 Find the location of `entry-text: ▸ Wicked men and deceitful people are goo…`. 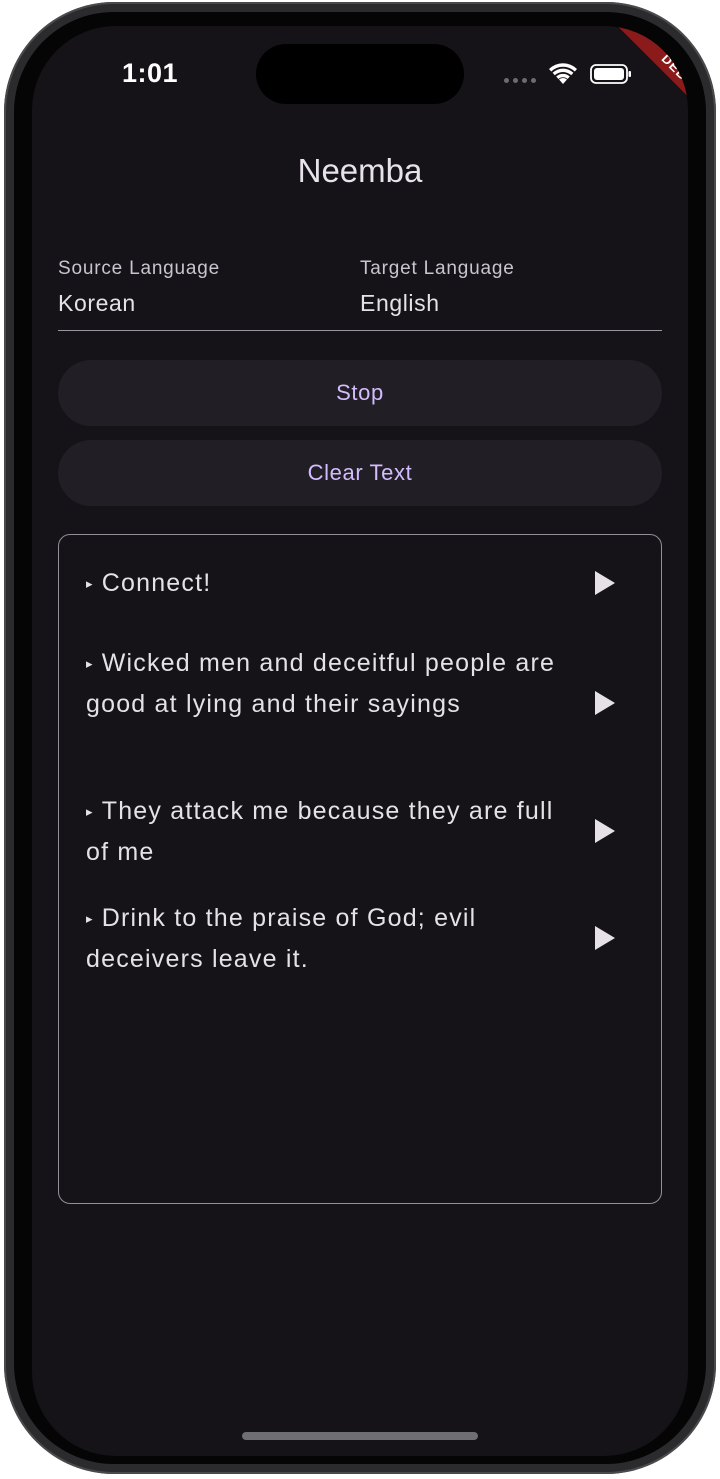

entry-text: ▸ Wicked men and deceitful people are goo… is located at coordinates (326, 683).